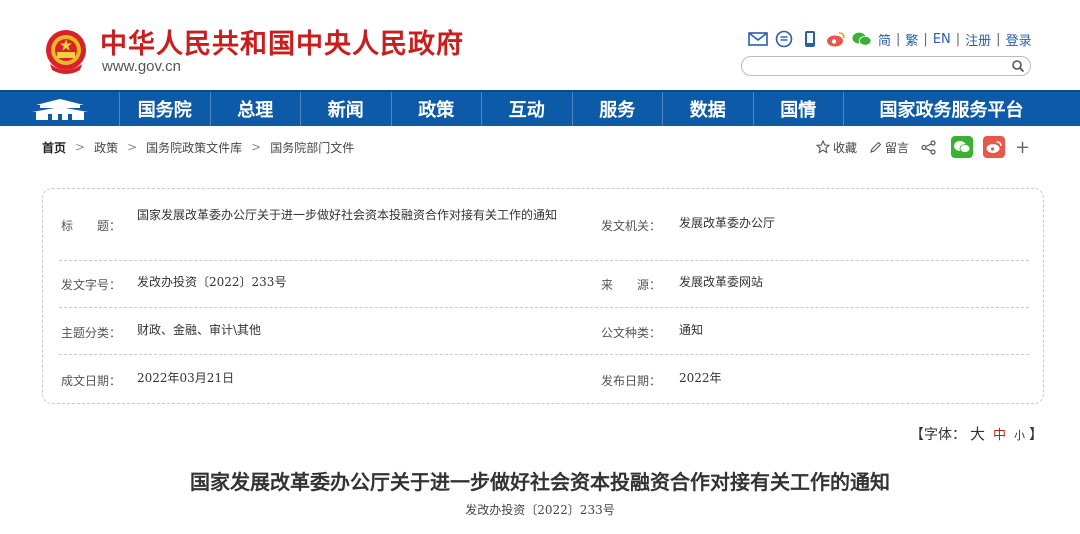 The image size is (1080, 534). What do you see at coordinates (1022, 147) in the screenshot?
I see `more-share-button: +` at bounding box center [1022, 147].